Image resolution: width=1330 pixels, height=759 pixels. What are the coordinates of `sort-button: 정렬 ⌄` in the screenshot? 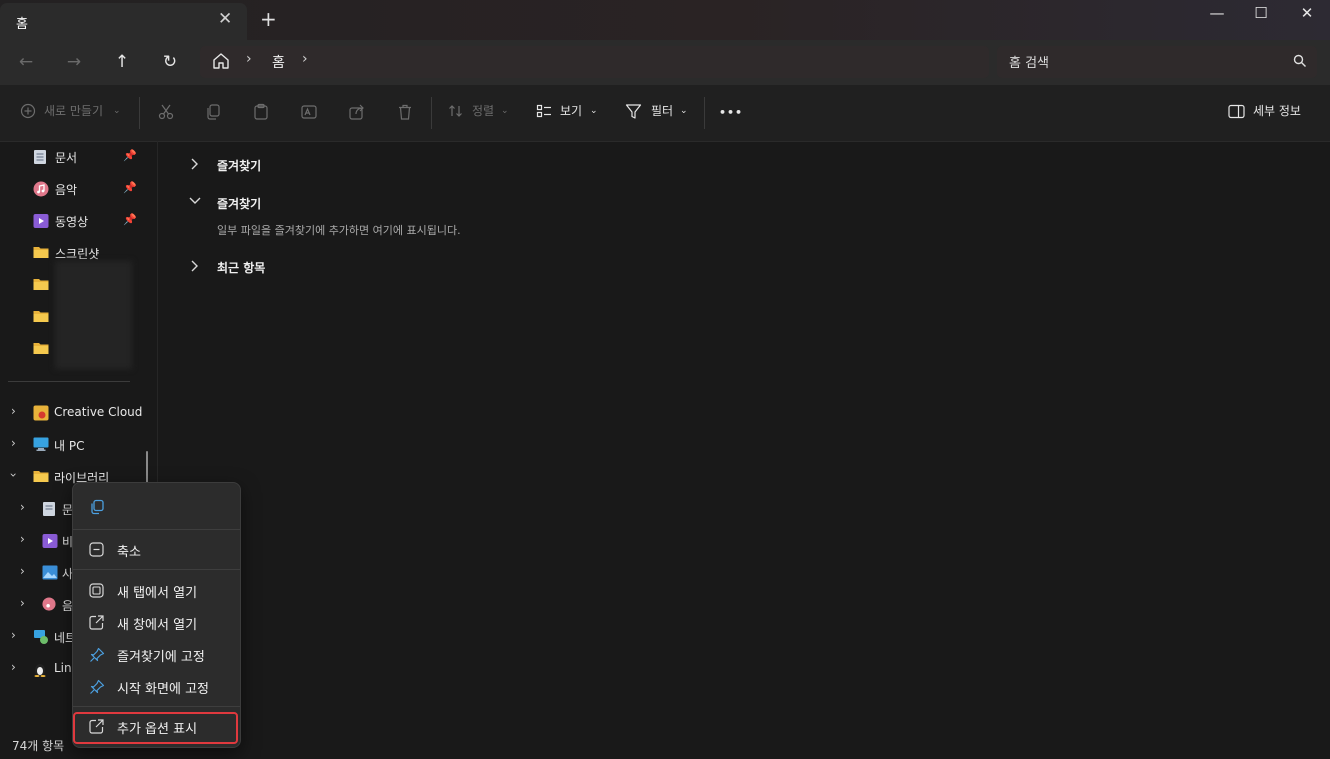 It's located at (480, 114).